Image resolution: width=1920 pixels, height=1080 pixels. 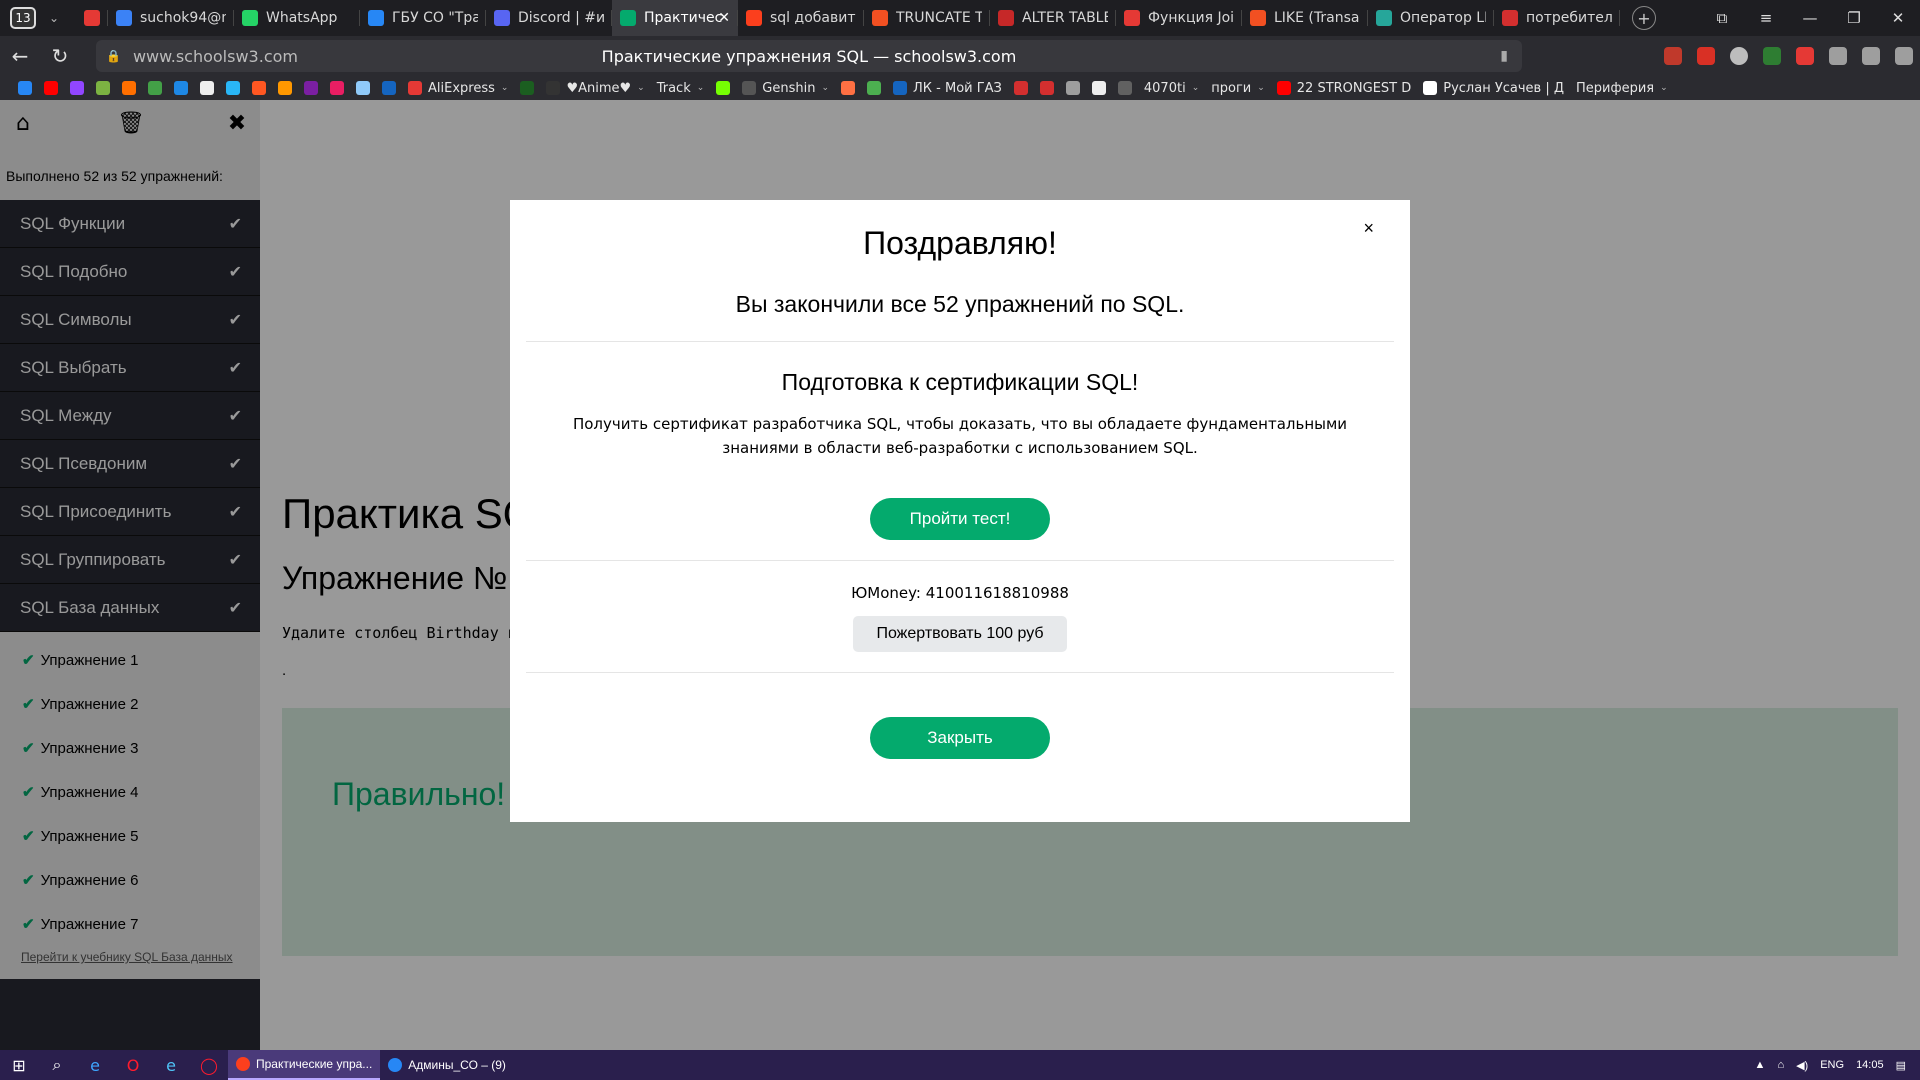 What do you see at coordinates (93, 18) in the screenshot?
I see `browser-tab` at bounding box center [93, 18].